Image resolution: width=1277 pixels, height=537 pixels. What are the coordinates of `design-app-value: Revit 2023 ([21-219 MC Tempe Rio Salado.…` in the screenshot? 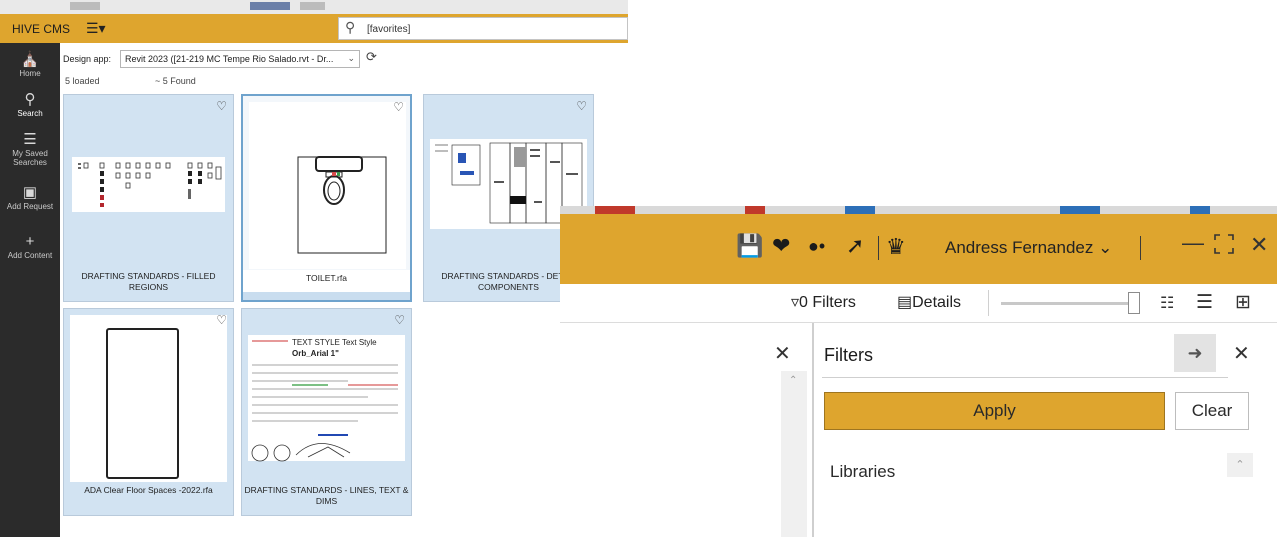 It's located at (229, 59).